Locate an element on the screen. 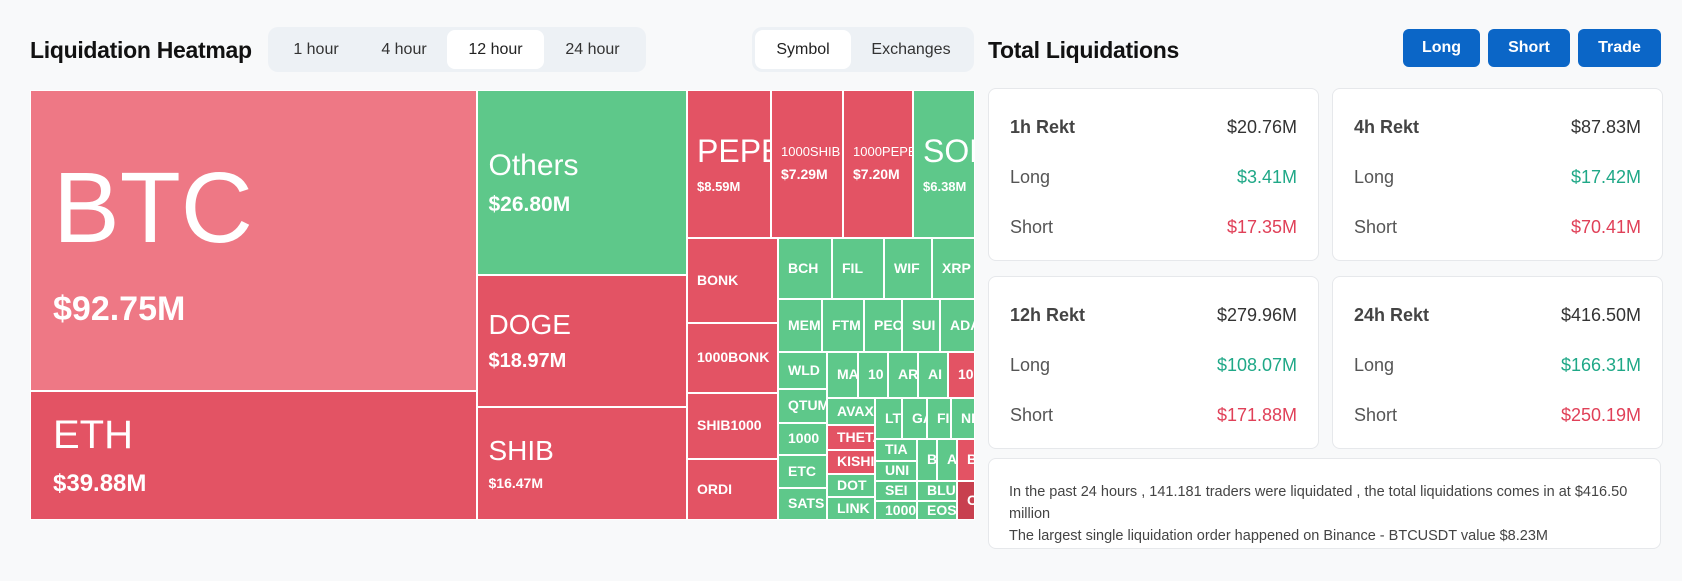  cell-label: PEPE is located at coordinates (733, 150).